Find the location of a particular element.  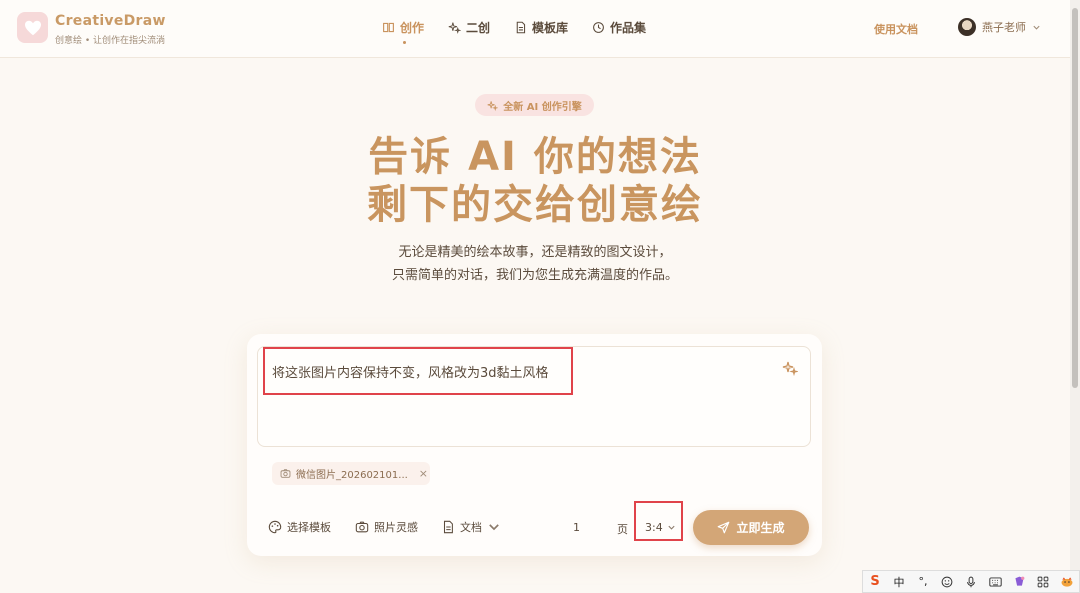

main-nav: 创作 二创 模板库 作品集 is located at coordinates (526, 31).